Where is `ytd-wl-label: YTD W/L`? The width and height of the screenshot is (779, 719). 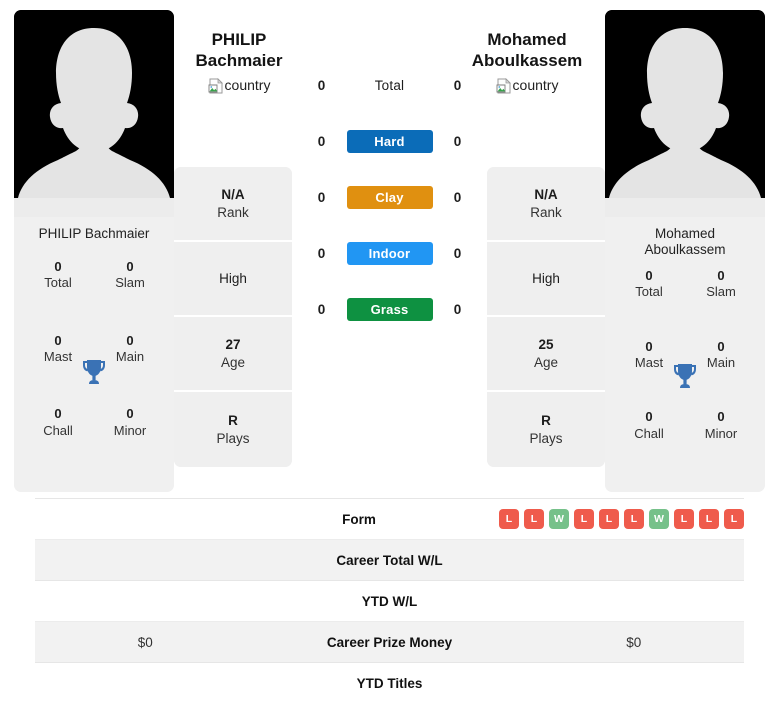 ytd-wl-label: YTD W/L is located at coordinates (389, 601).